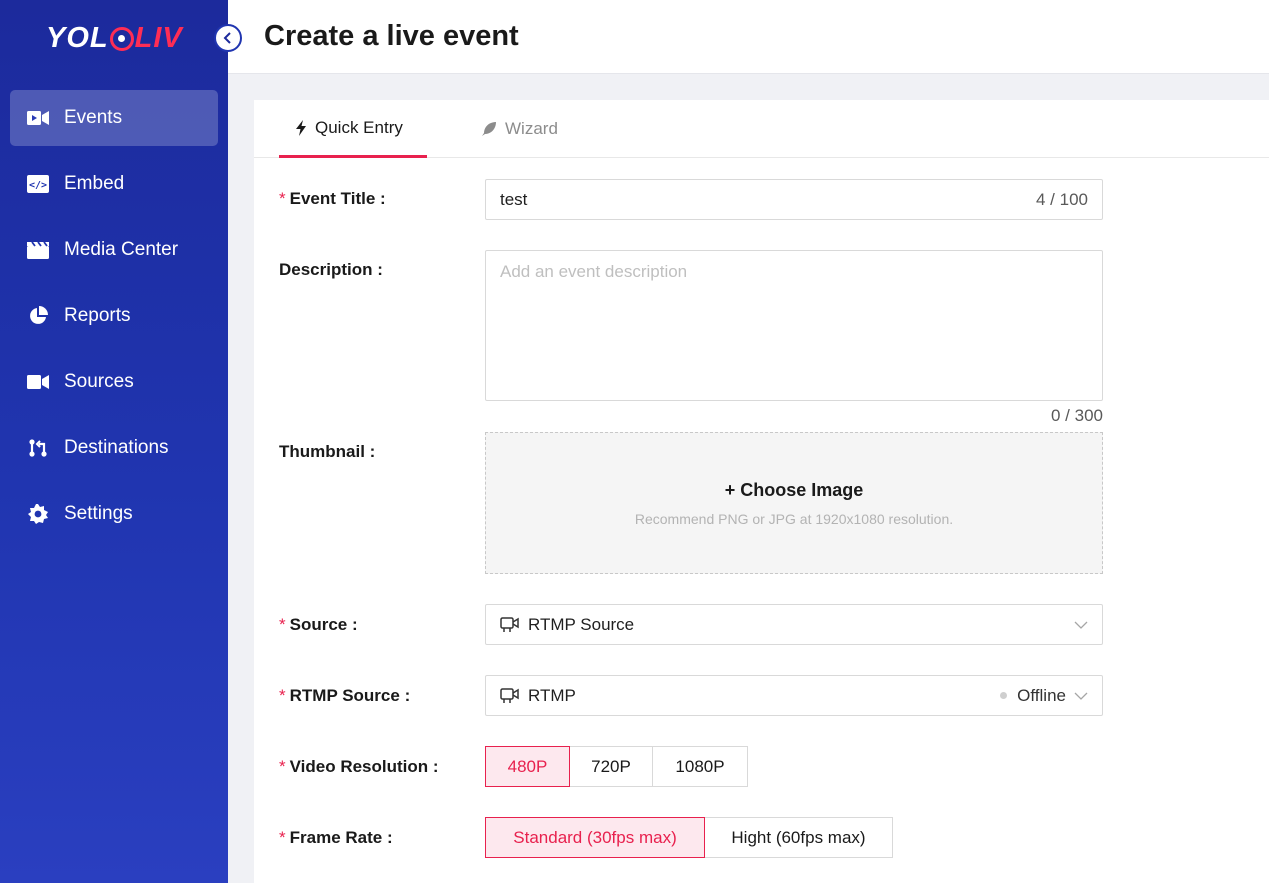 The width and height of the screenshot is (1269, 883). What do you see at coordinates (114, 448) in the screenshot?
I see `sidebar-item-destinations: Destinations` at bounding box center [114, 448].